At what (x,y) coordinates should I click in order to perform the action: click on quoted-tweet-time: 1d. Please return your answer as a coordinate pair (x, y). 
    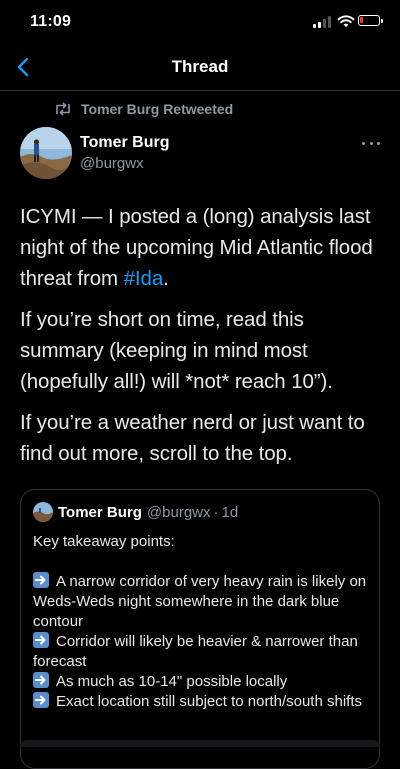
    Looking at the image, I should click on (230, 512).